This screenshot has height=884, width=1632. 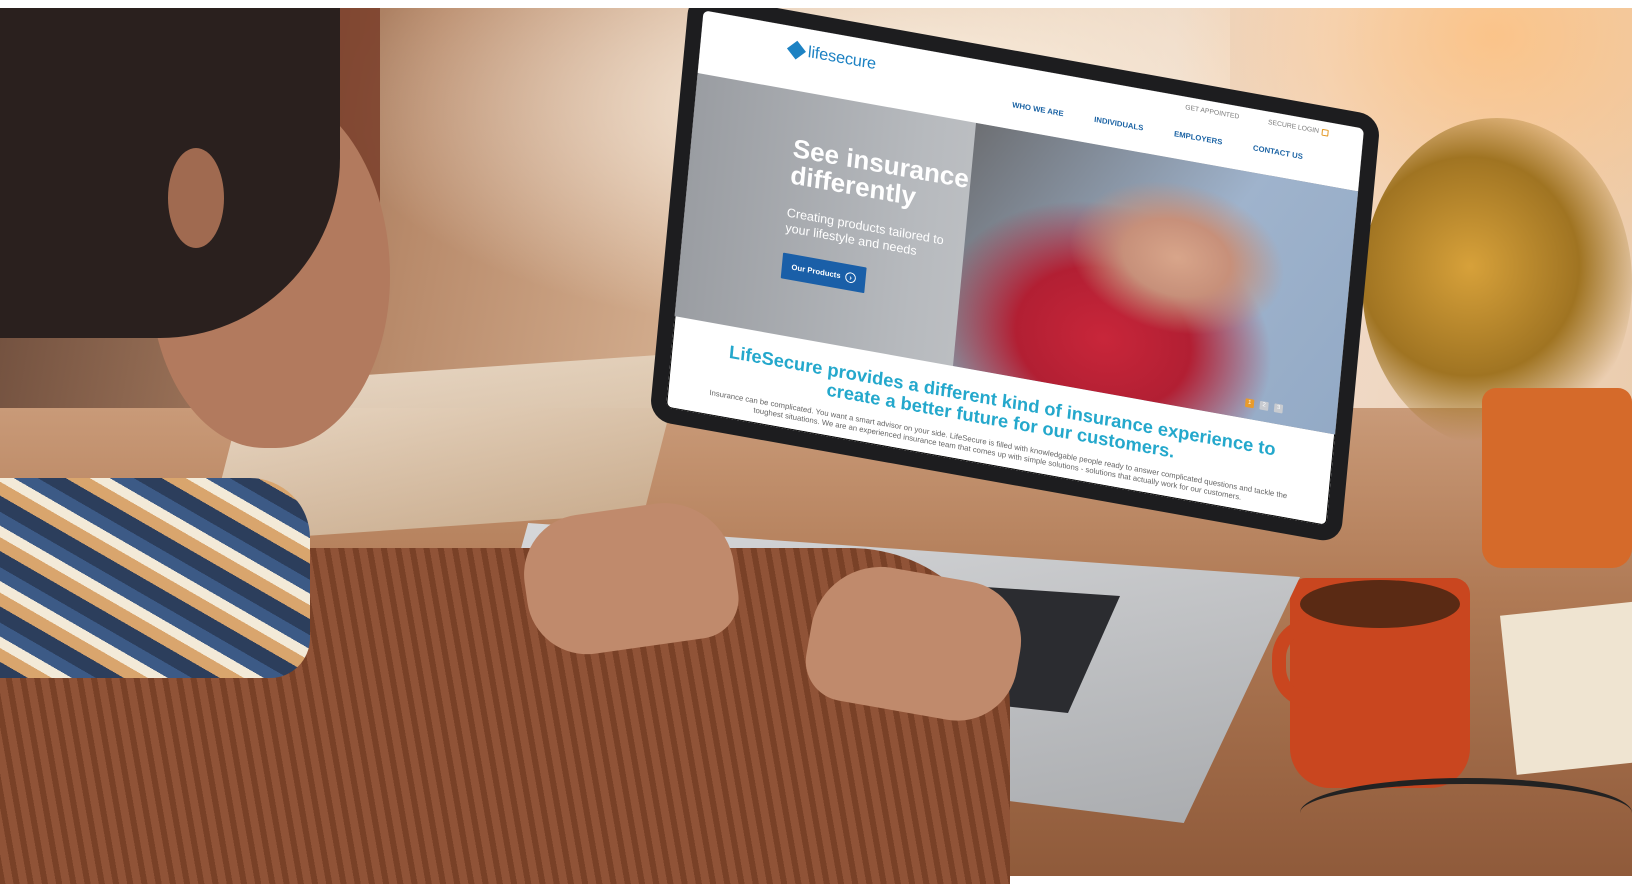 What do you see at coordinates (1293, 127) in the screenshot?
I see `secure-login-label: SECURE LOGIN` at bounding box center [1293, 127].